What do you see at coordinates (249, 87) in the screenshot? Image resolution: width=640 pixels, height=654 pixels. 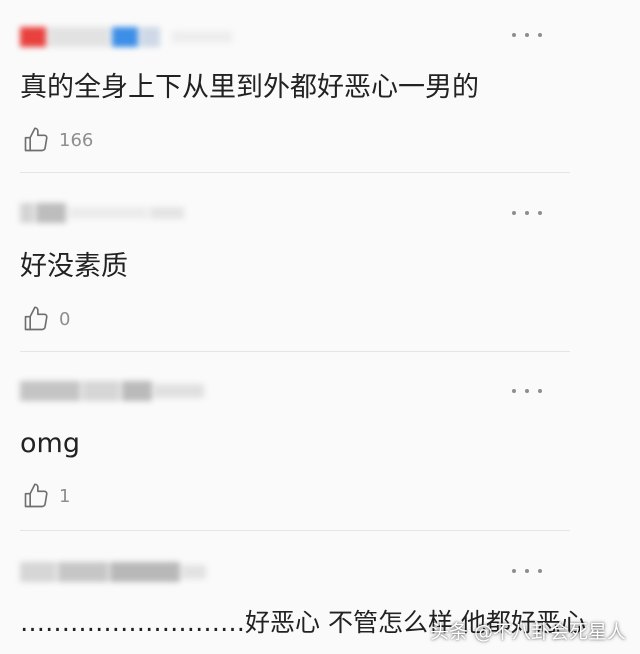 I see `comment-text: 真的全身上下从里到外都好恶心一男的` at bounding box center [249, 87].